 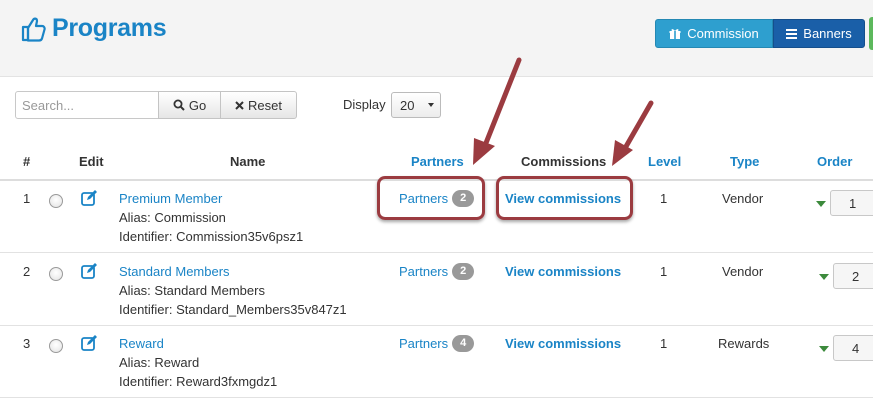 I want to click on program-identifier: Identifier: Reward3fxmgdz1, so click(x=198, y=381).